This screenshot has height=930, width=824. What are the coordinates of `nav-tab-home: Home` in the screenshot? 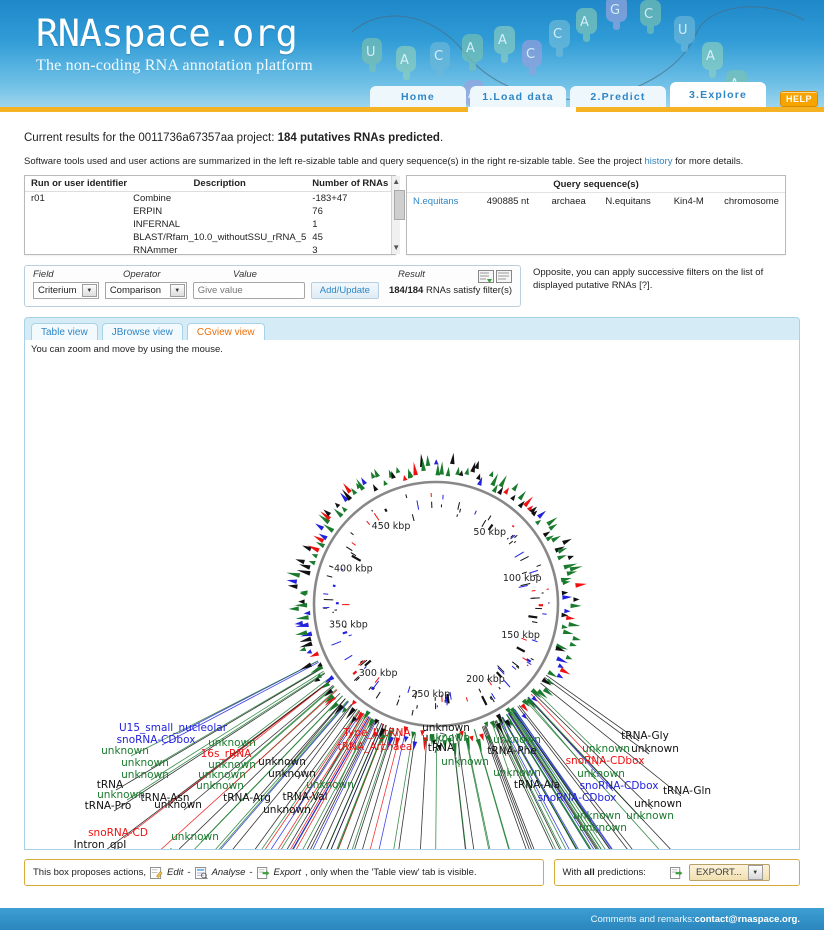 It's located at (418, 97).